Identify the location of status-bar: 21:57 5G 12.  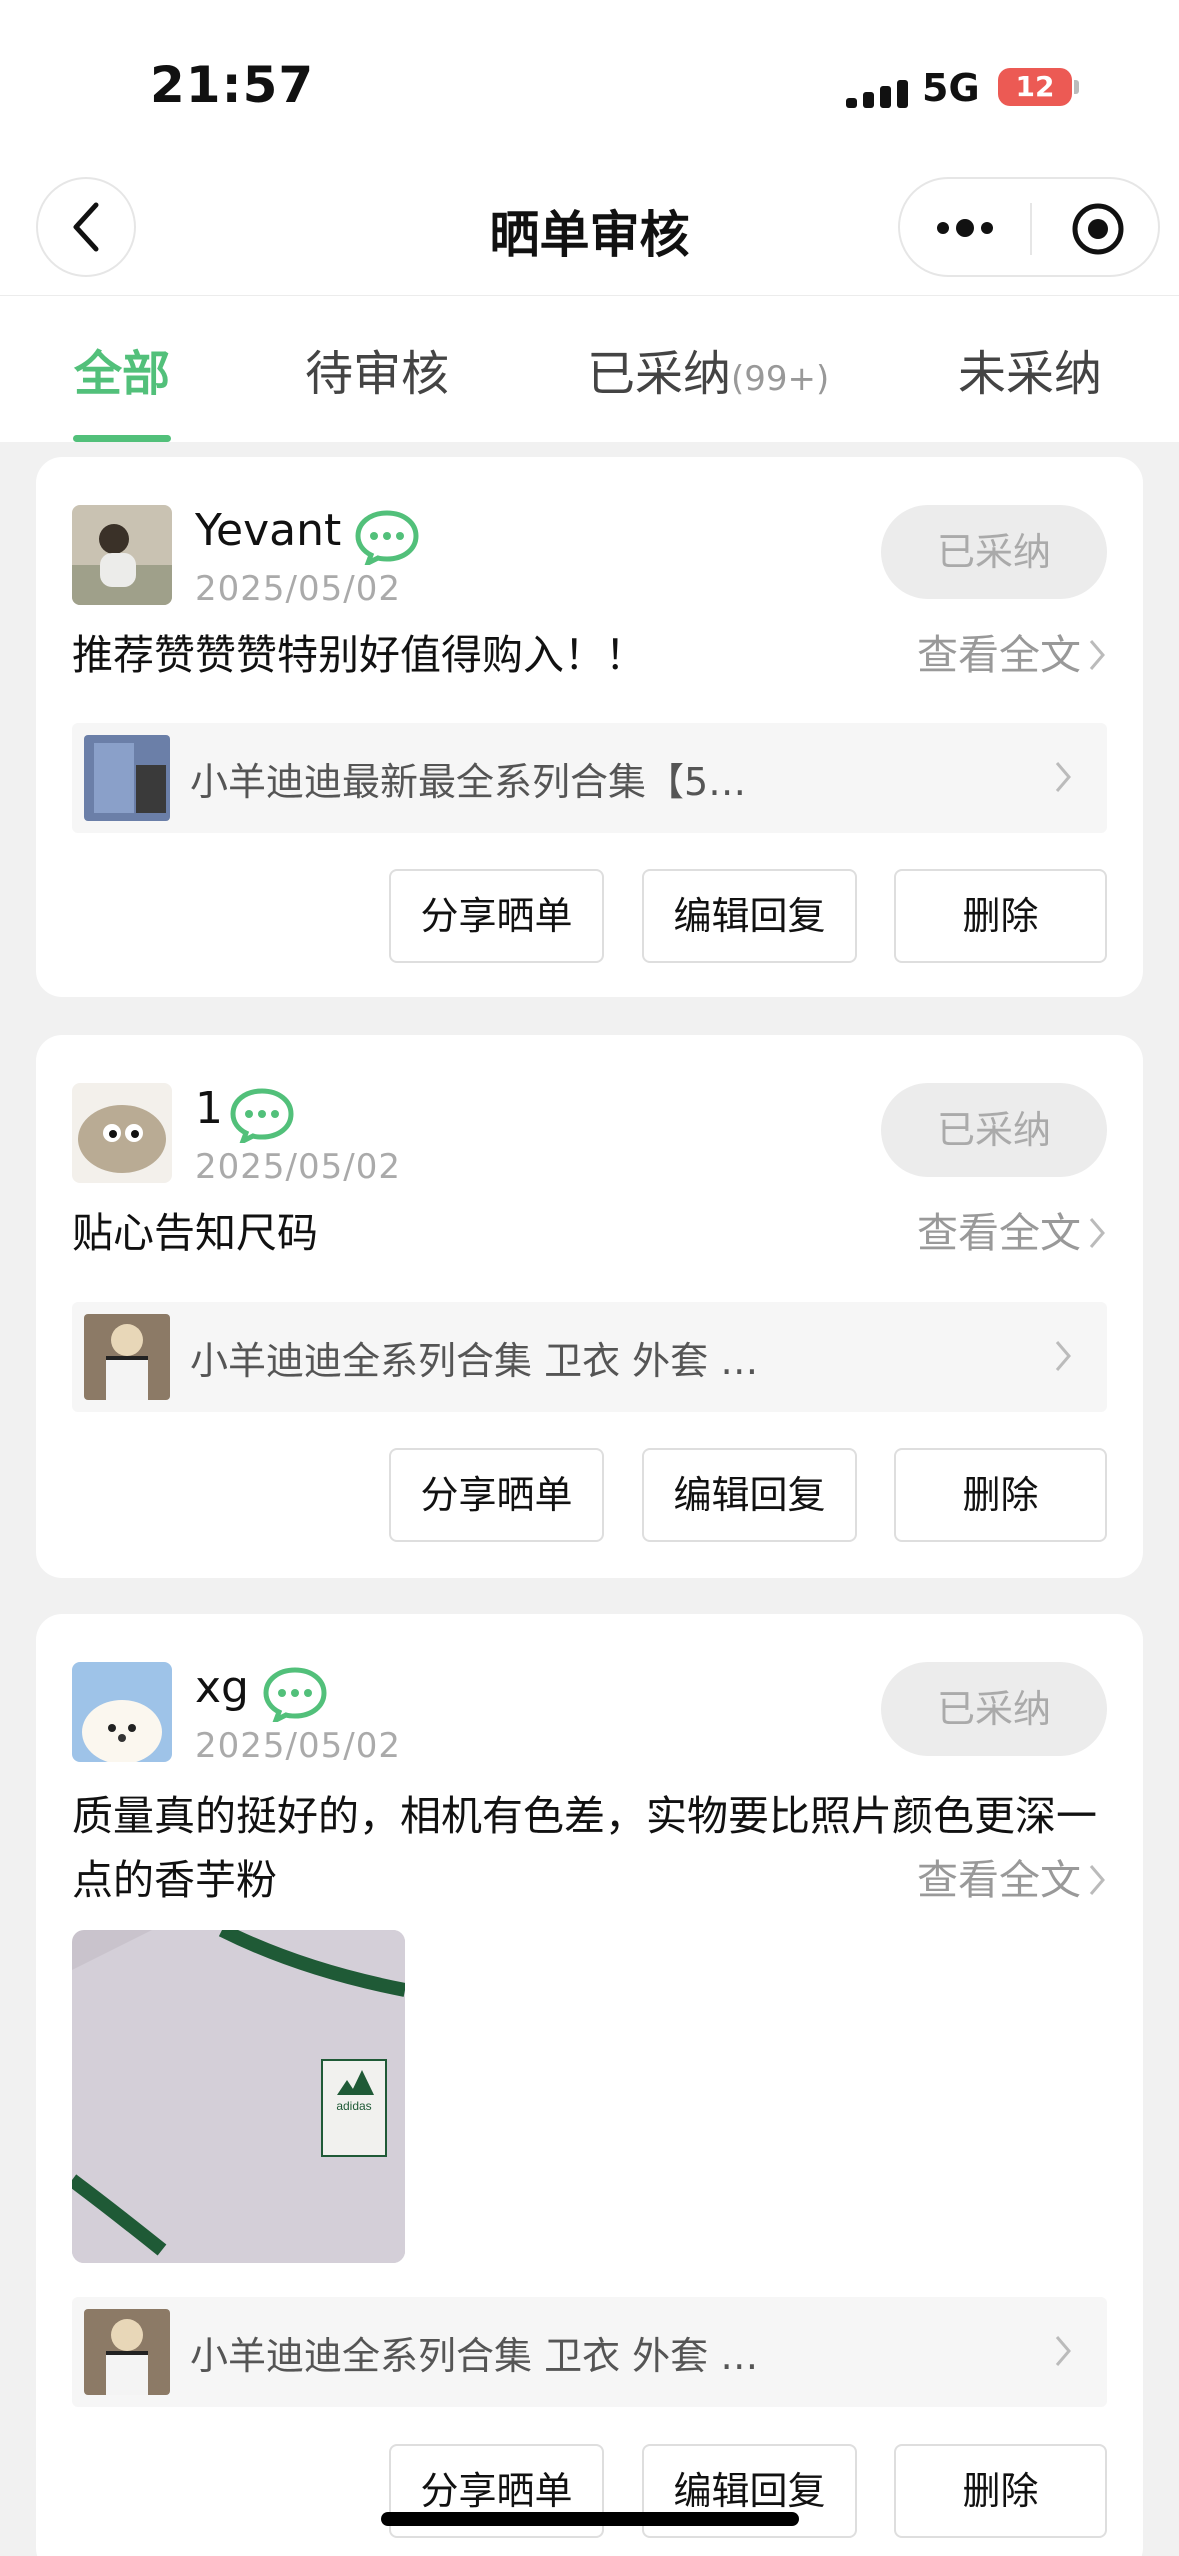
(589, 87).